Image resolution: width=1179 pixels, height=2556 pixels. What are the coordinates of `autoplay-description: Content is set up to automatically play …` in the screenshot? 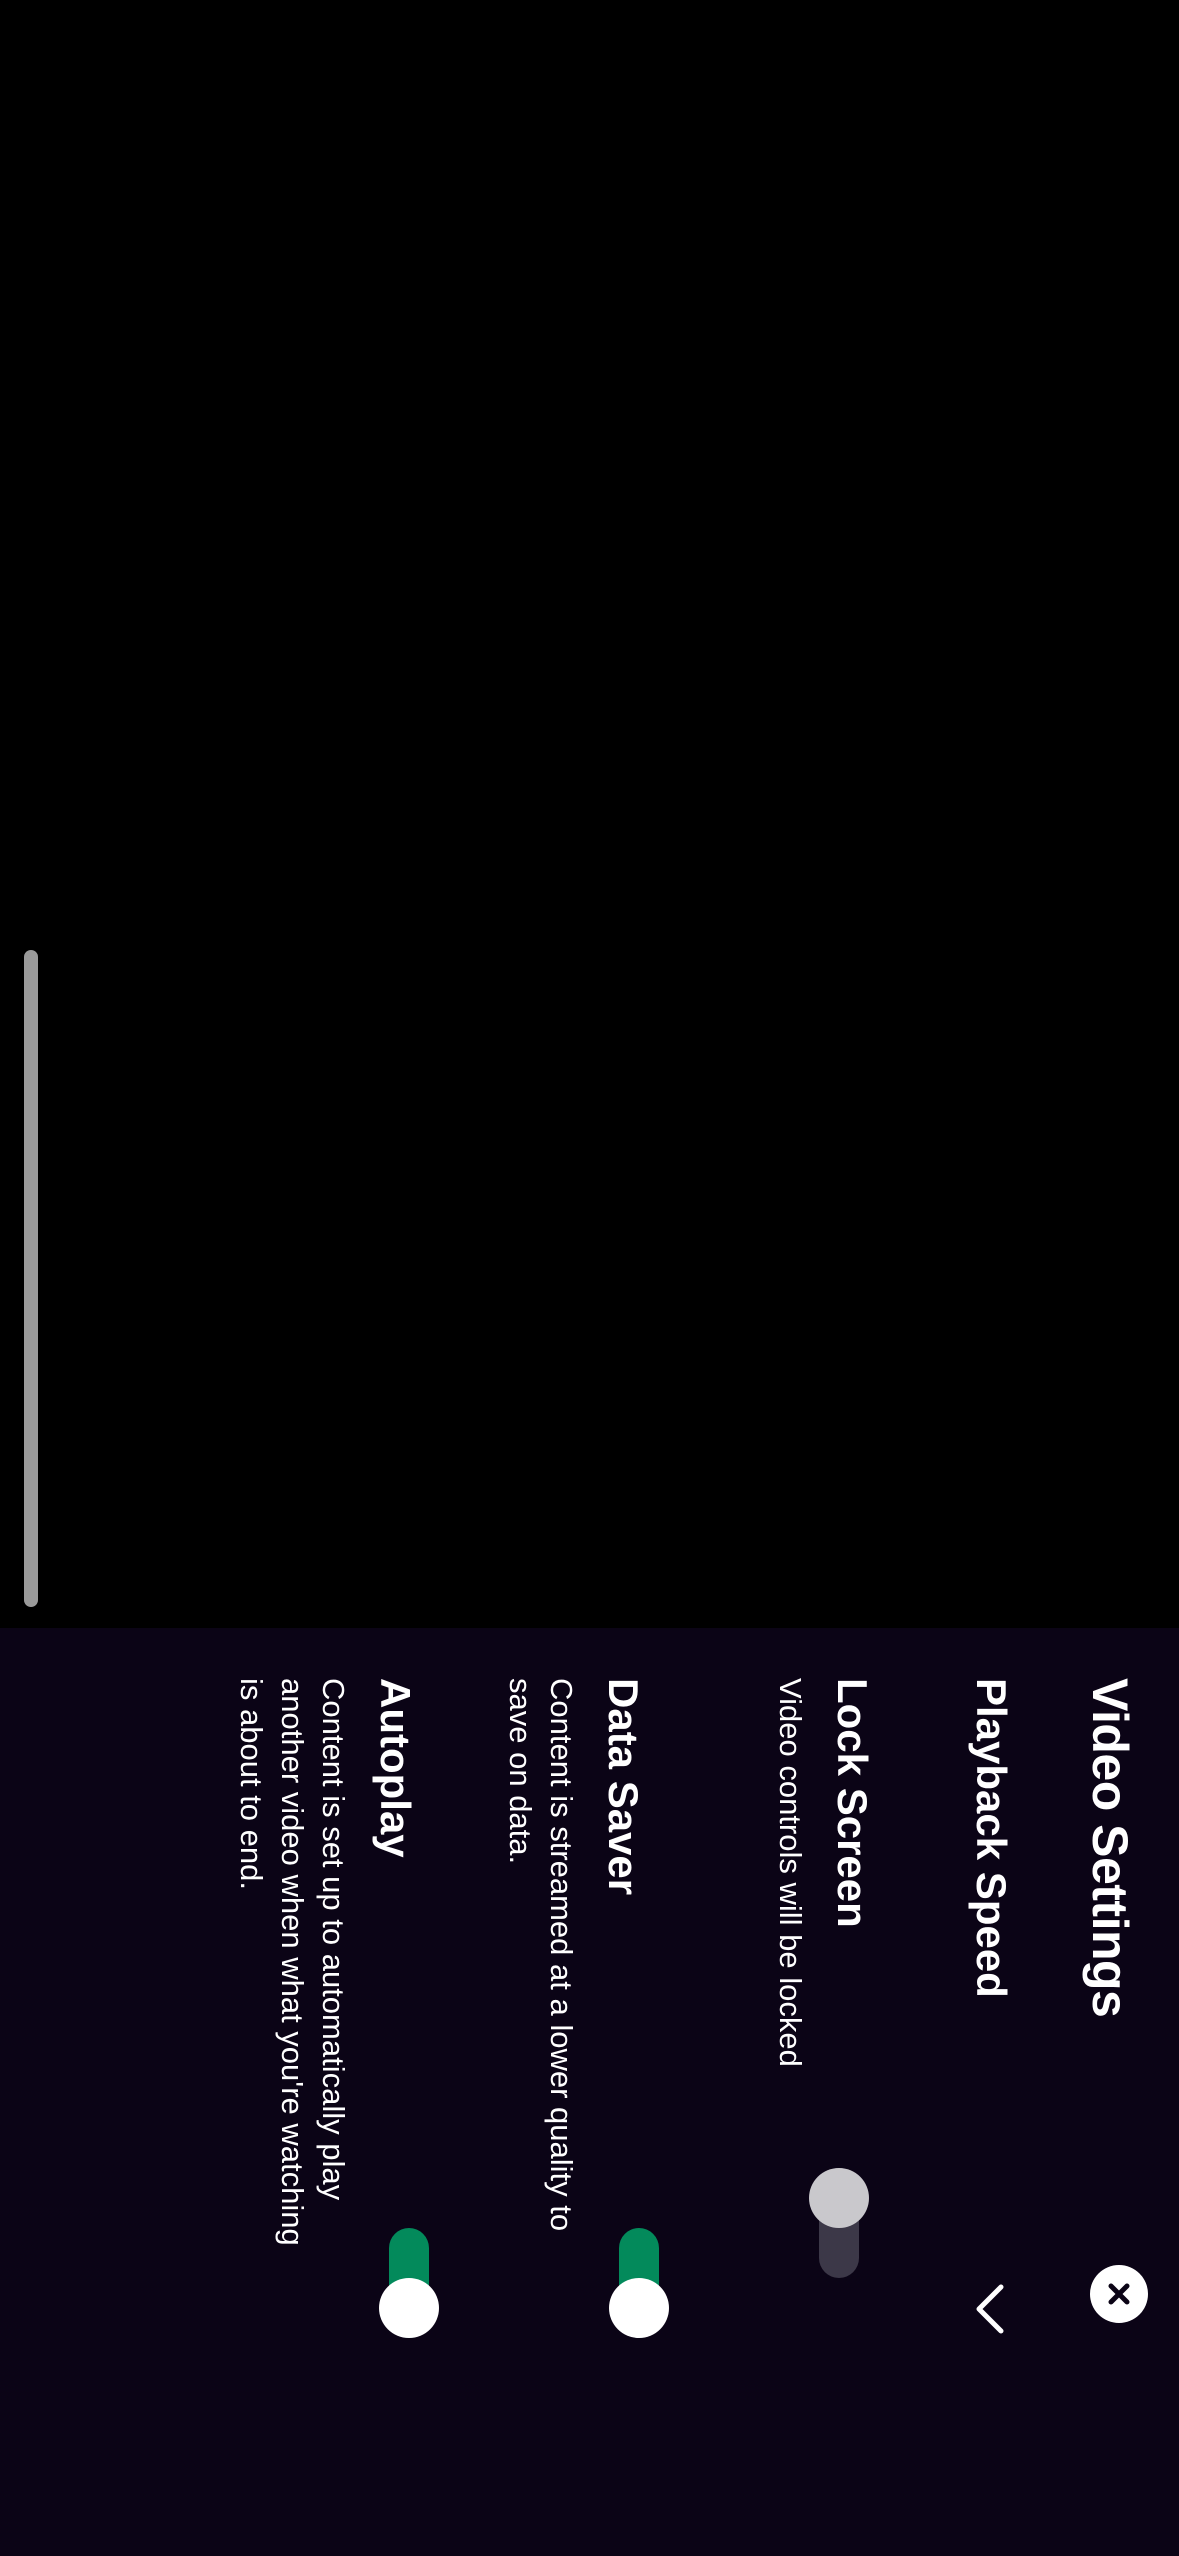 It's located at (292, 1962).